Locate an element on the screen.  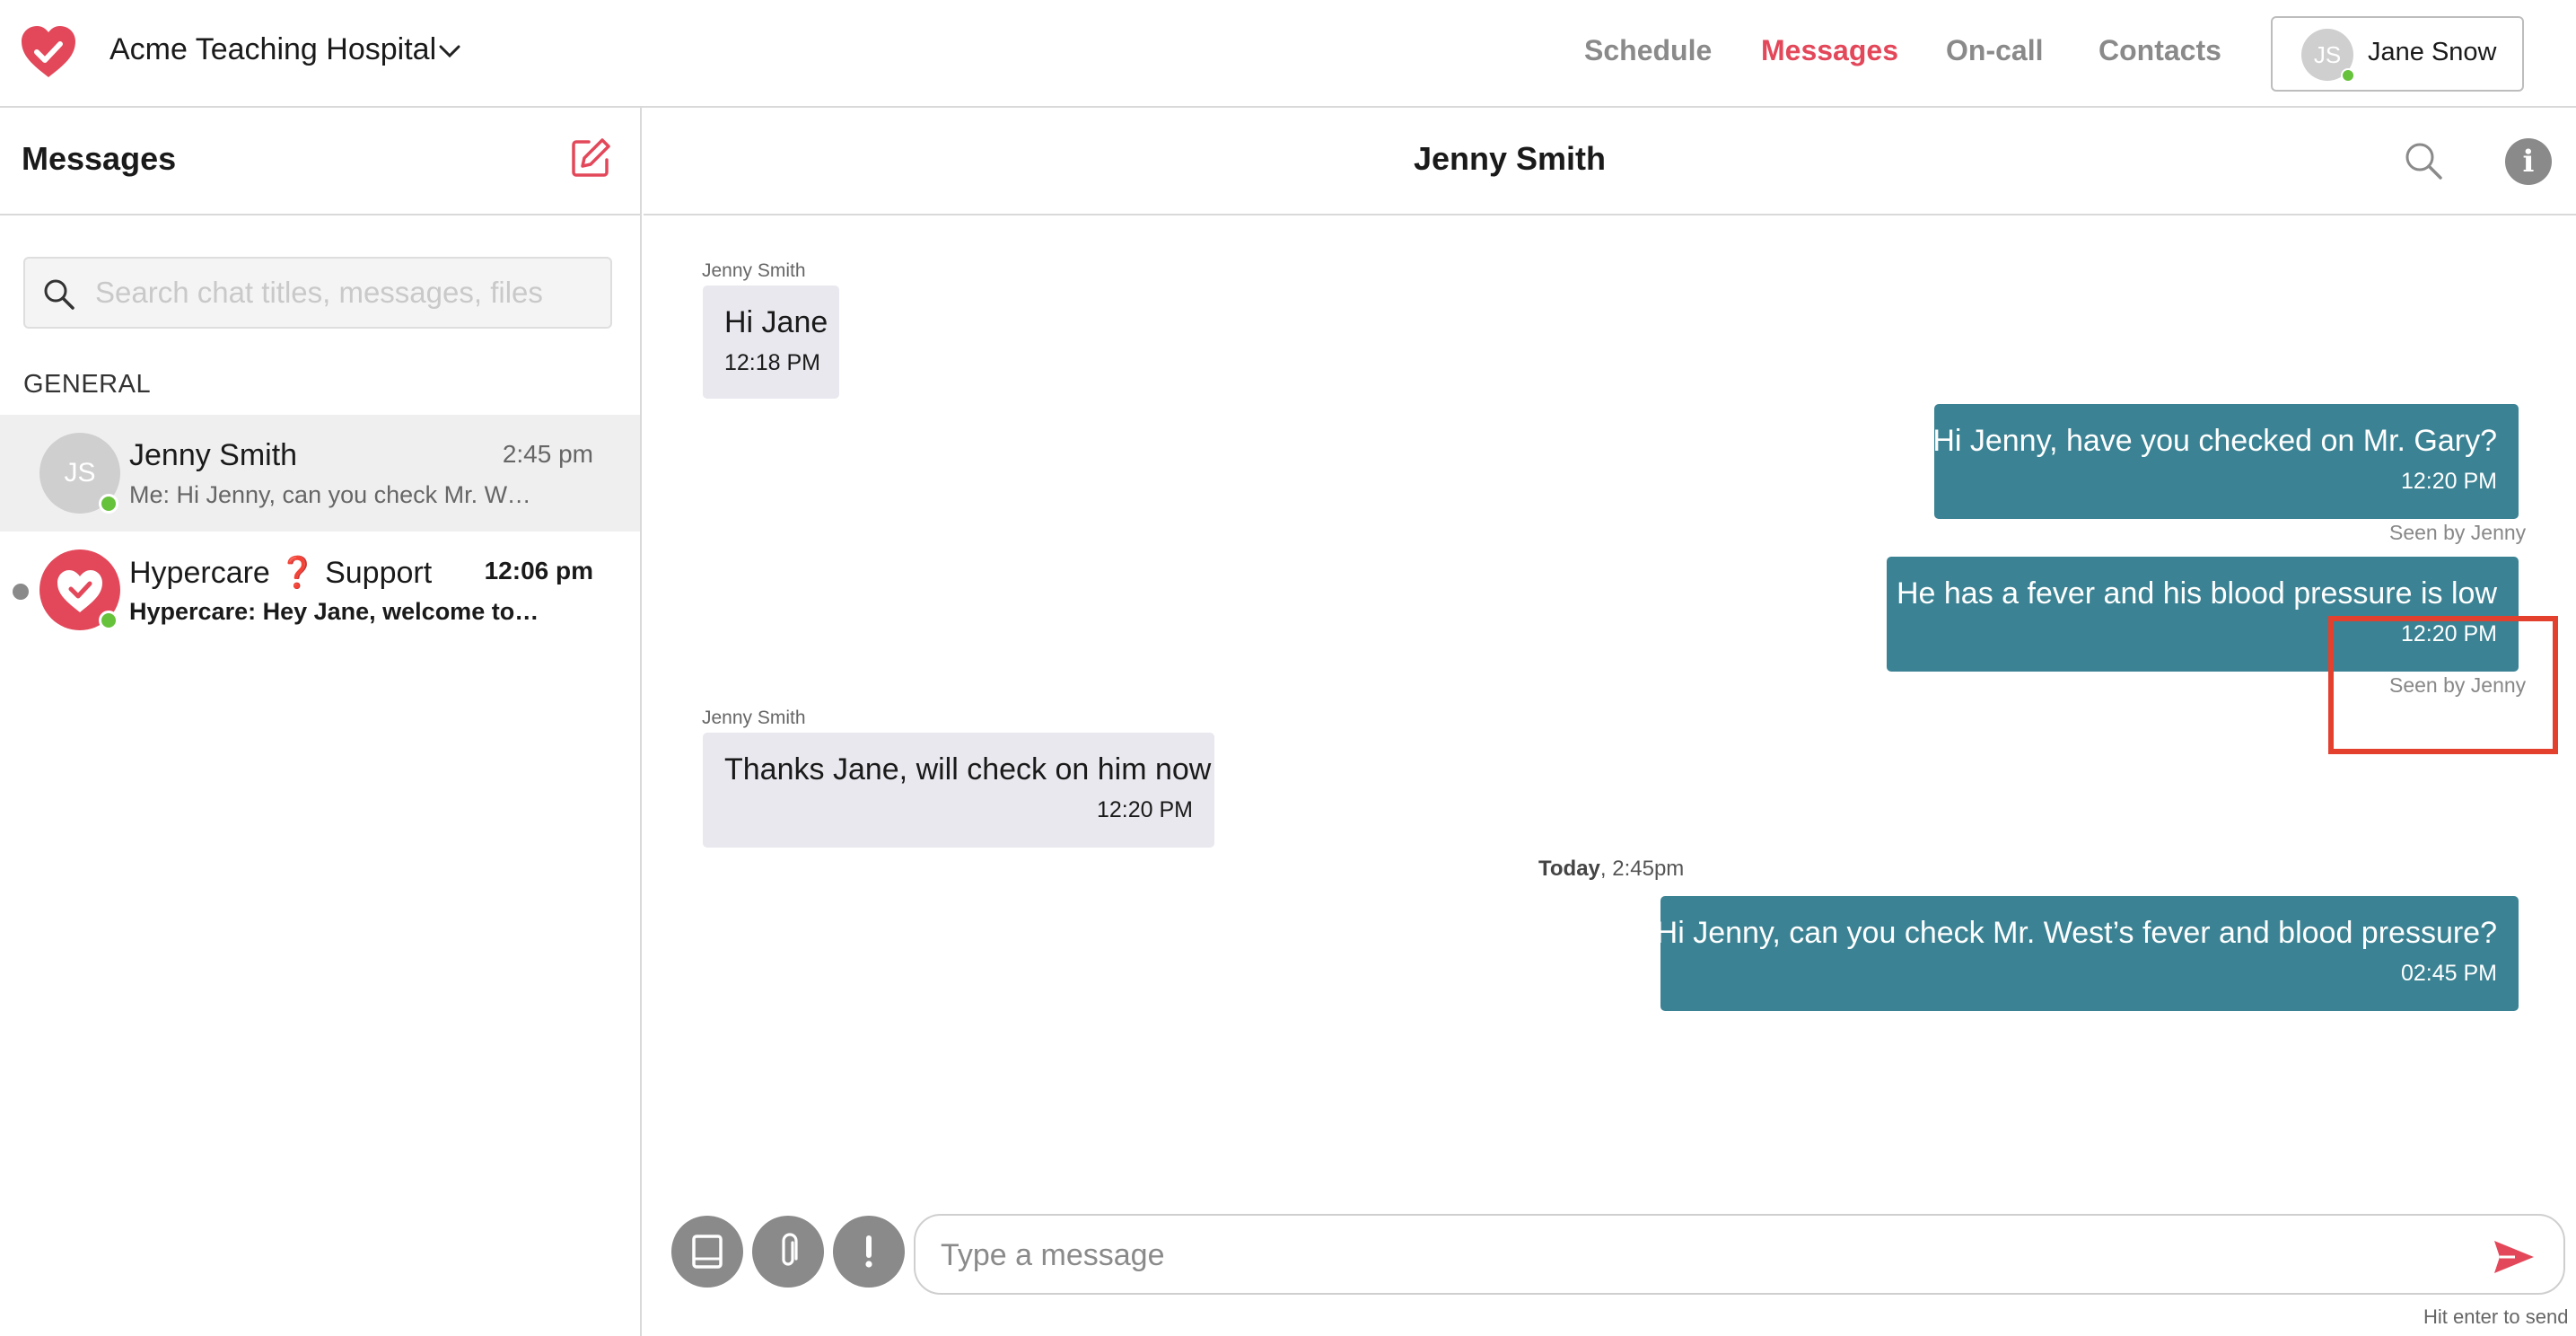
user-name: Jane Snow is located at coordinates (2432, 52).